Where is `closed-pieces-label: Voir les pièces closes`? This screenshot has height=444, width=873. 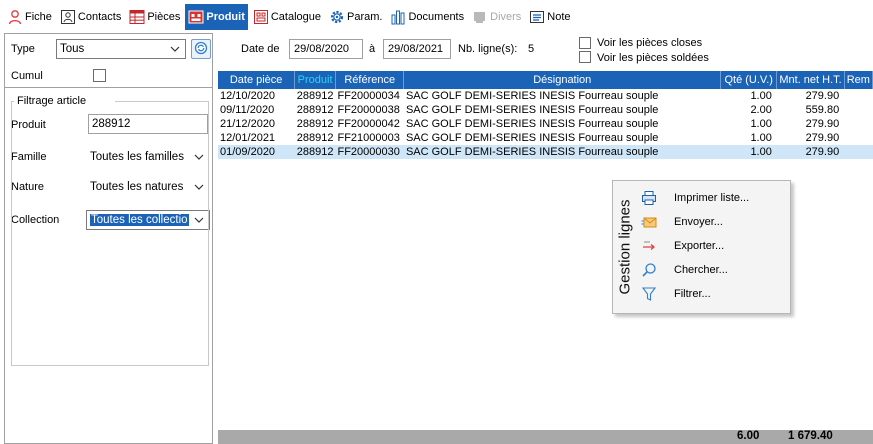 closed-pieces-label: Voir les pièces closes is located at coordinates (650, 43).